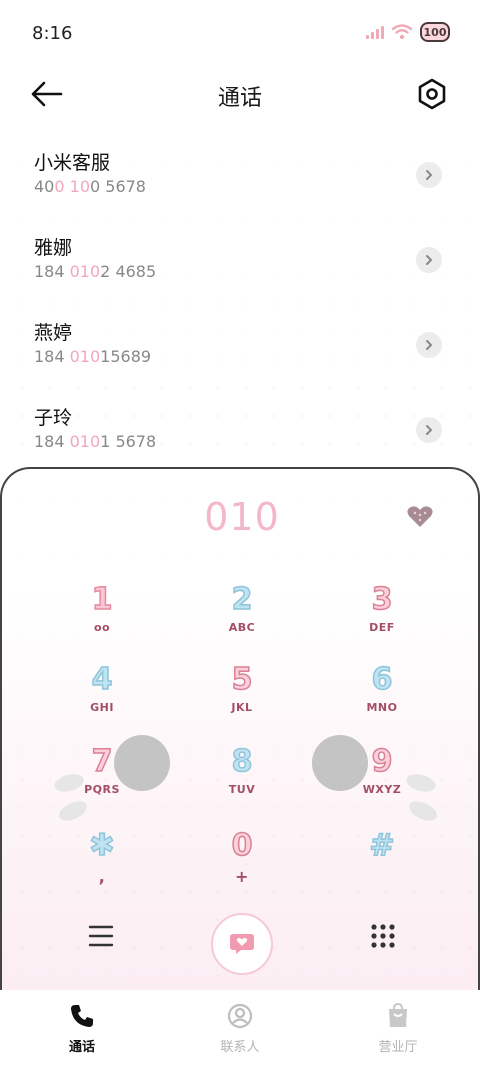  I want to click on key-hash: #, so click(382, 847).